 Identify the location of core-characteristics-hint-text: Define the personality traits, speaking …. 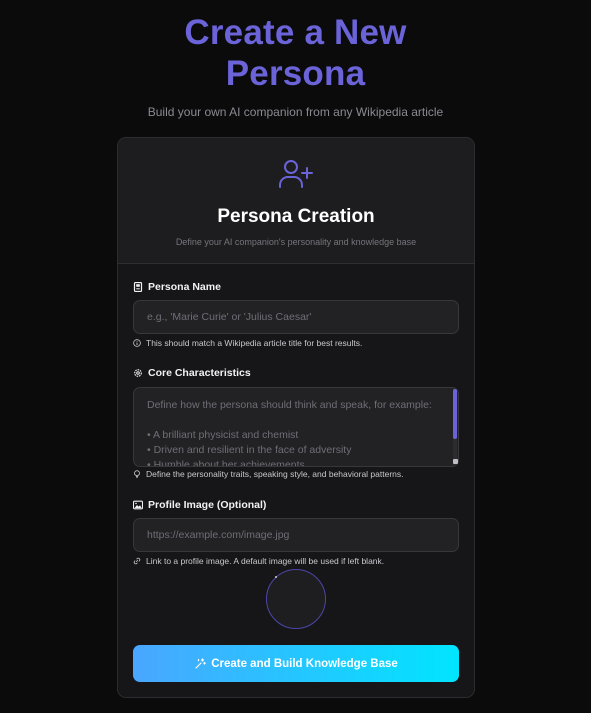
(275, 474).